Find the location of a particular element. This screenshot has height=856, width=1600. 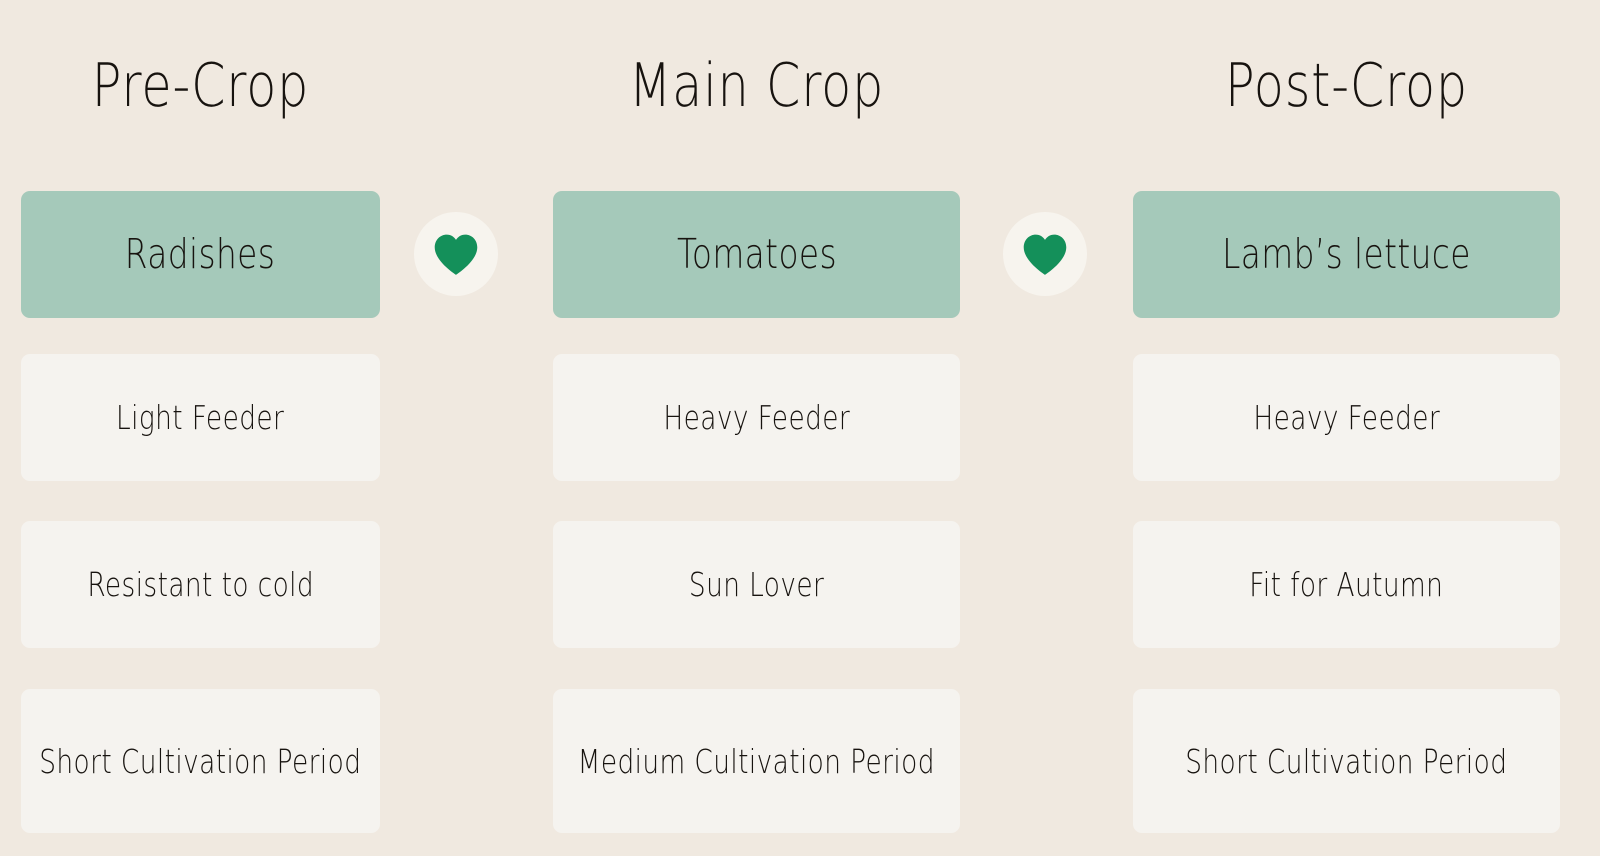

attribute-card-label: Medium Cultivation Period is located at coordinates (756, 761).